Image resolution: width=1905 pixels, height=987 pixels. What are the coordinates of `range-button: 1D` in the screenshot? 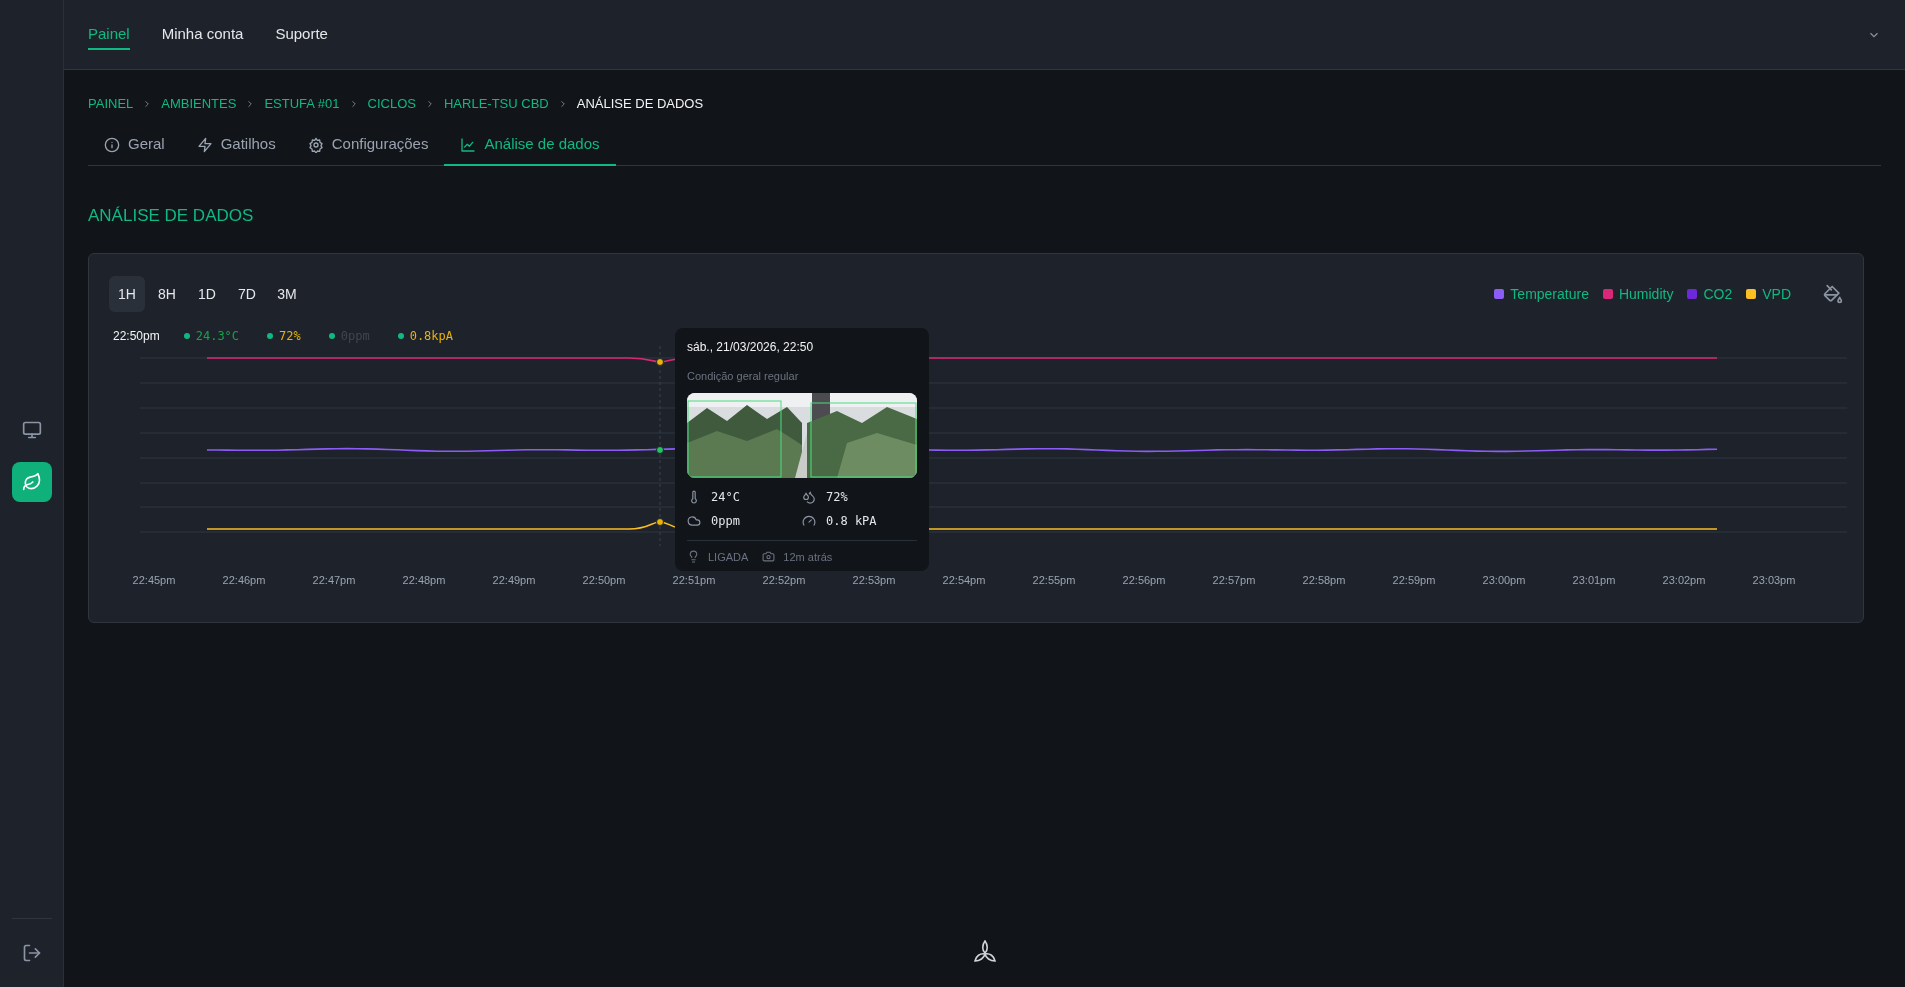 It's located at (207, 294).